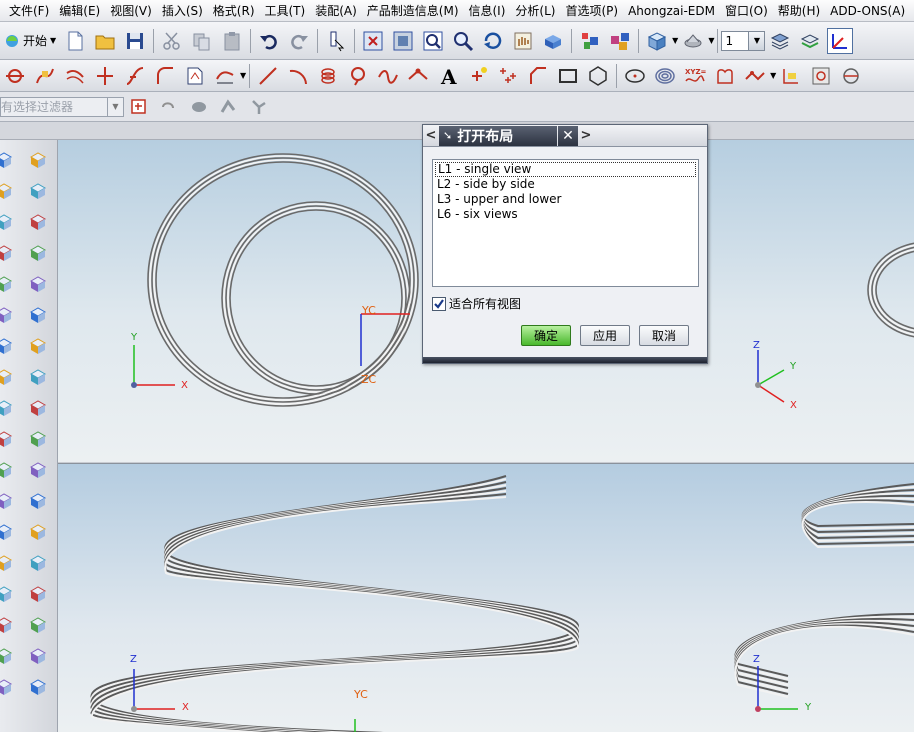  I want to click on select-body-button, so click(199, 107).